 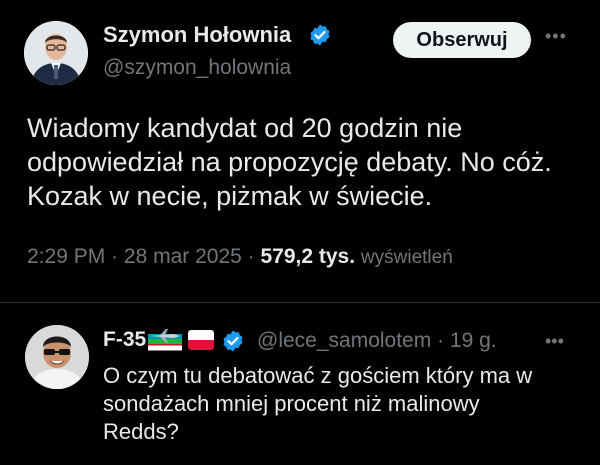 What do you see at coordinates (473, 340) in the screenshot?
I see `reply-age: 19 g.` at bounding box center [473, 340].